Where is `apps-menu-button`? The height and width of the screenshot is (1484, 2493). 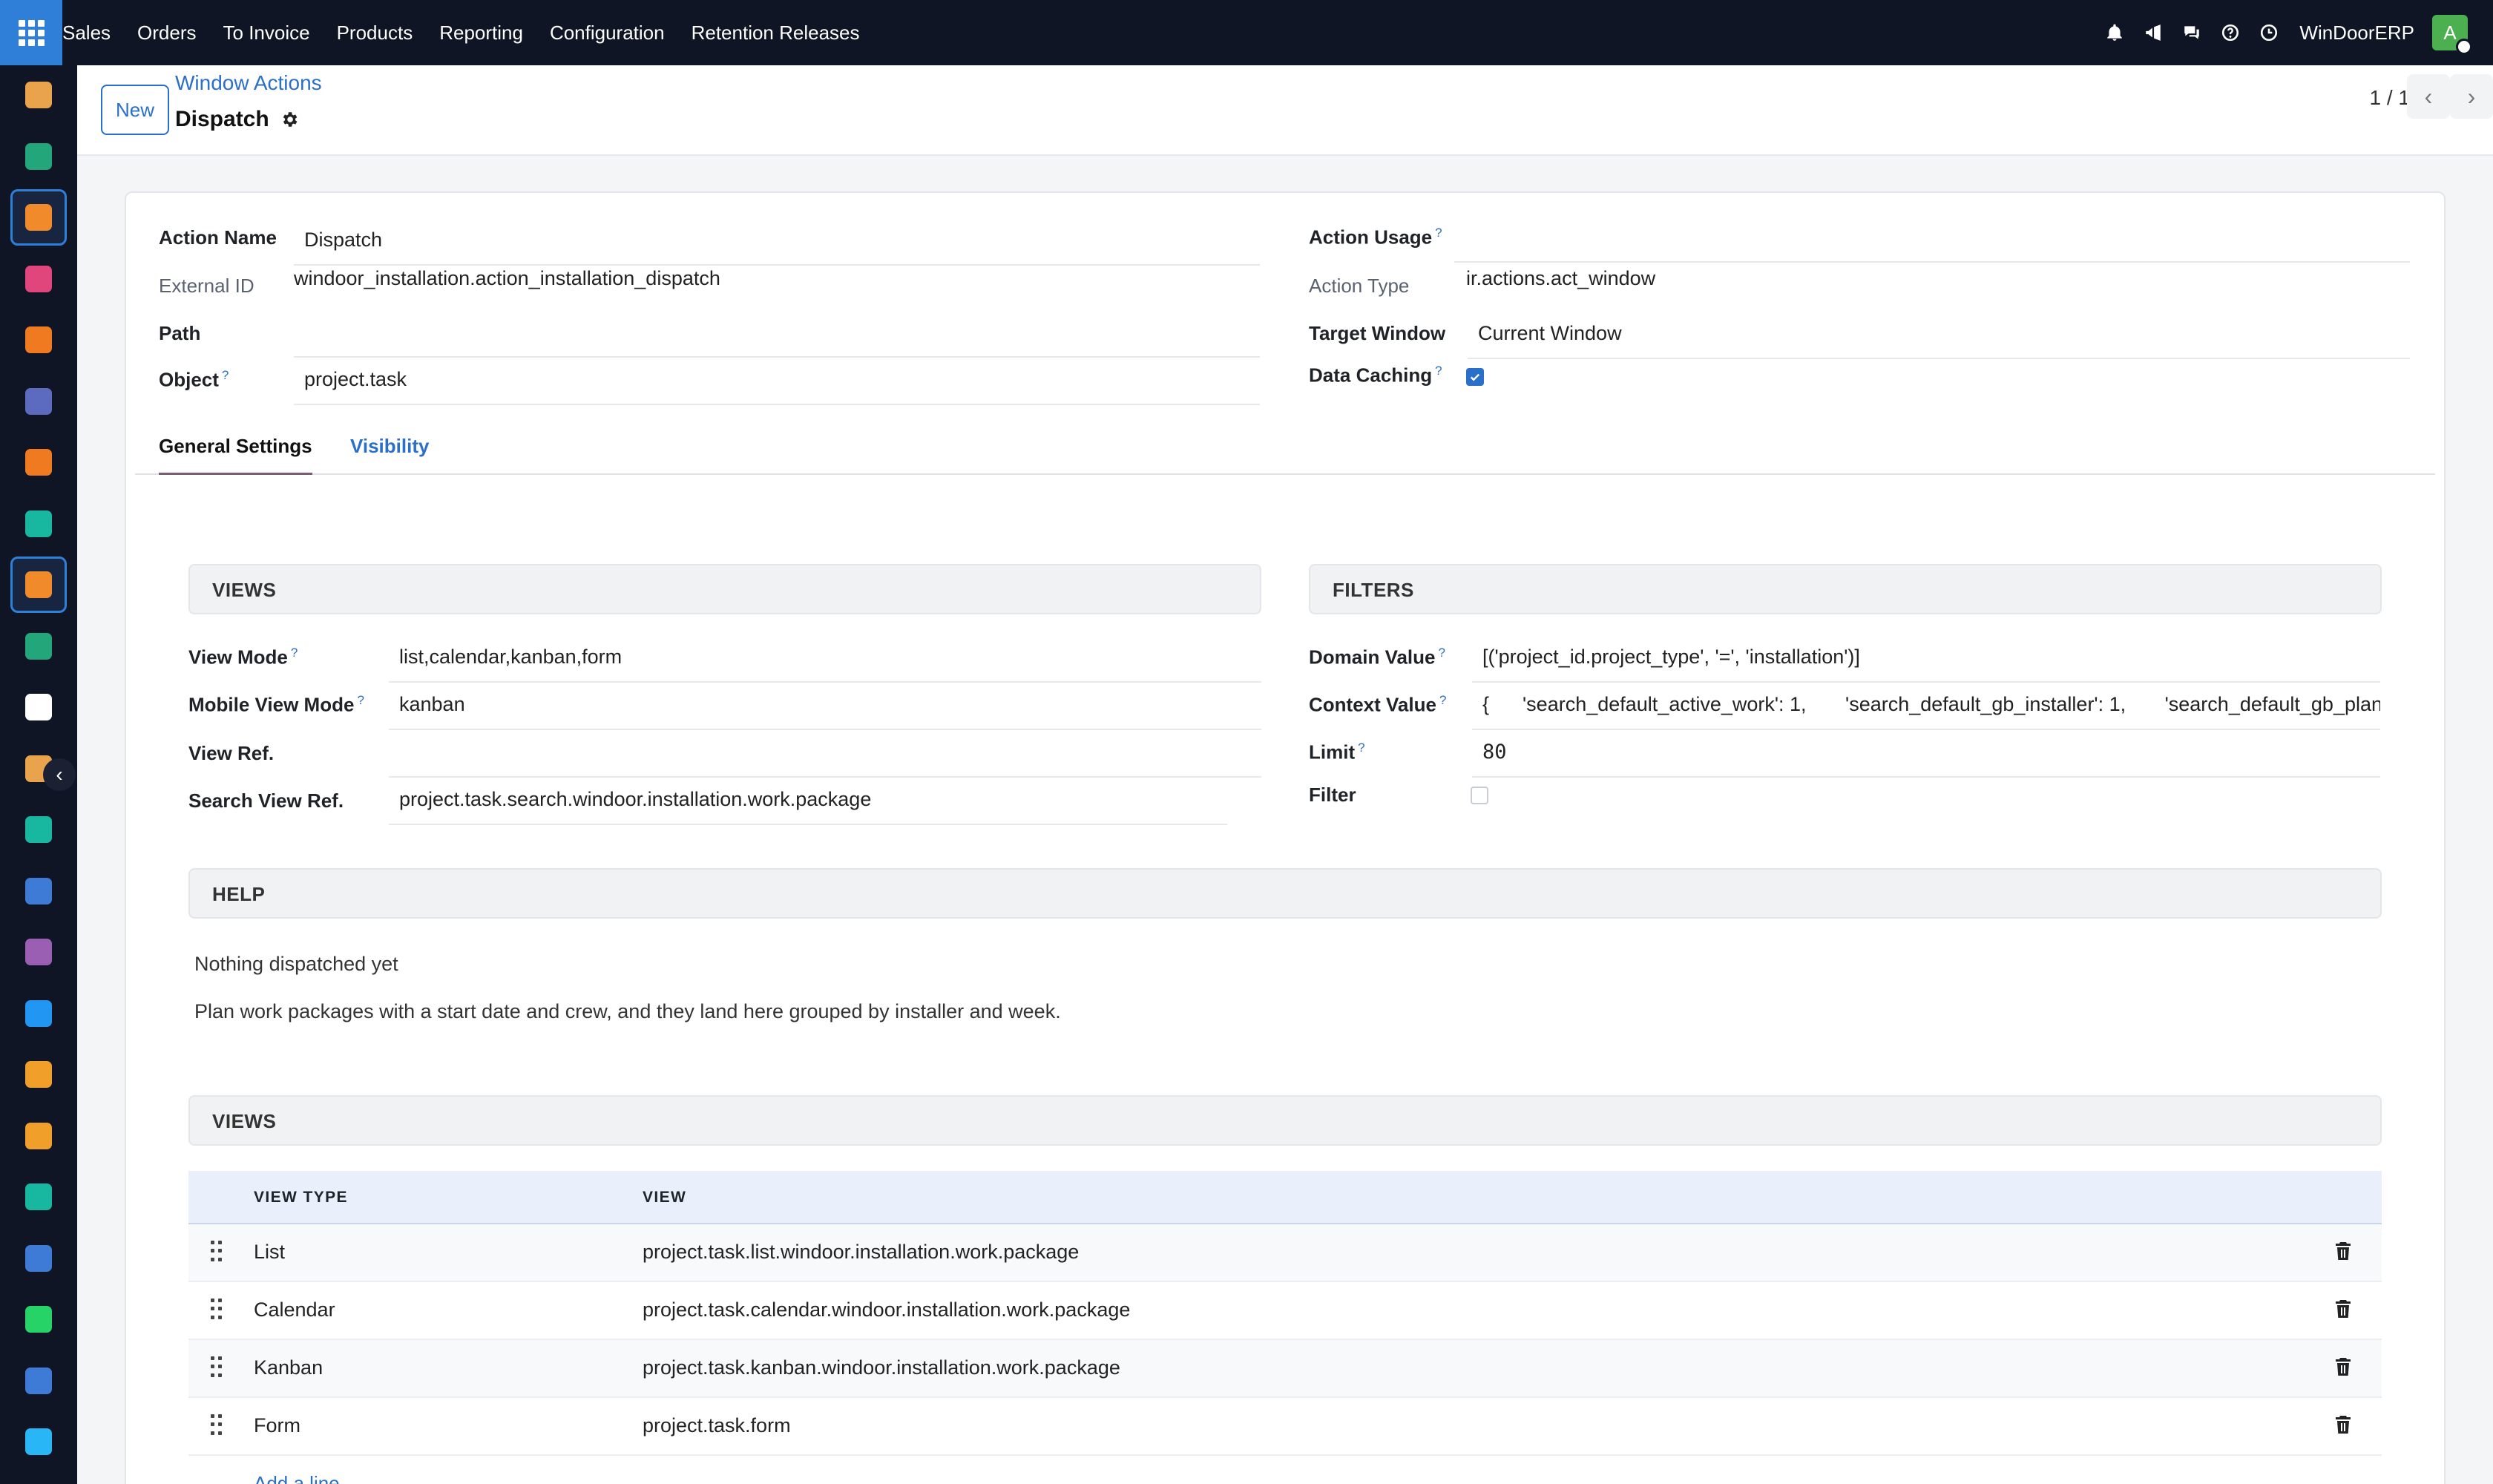
apps-menu-button is located at coordinates (31, 32).